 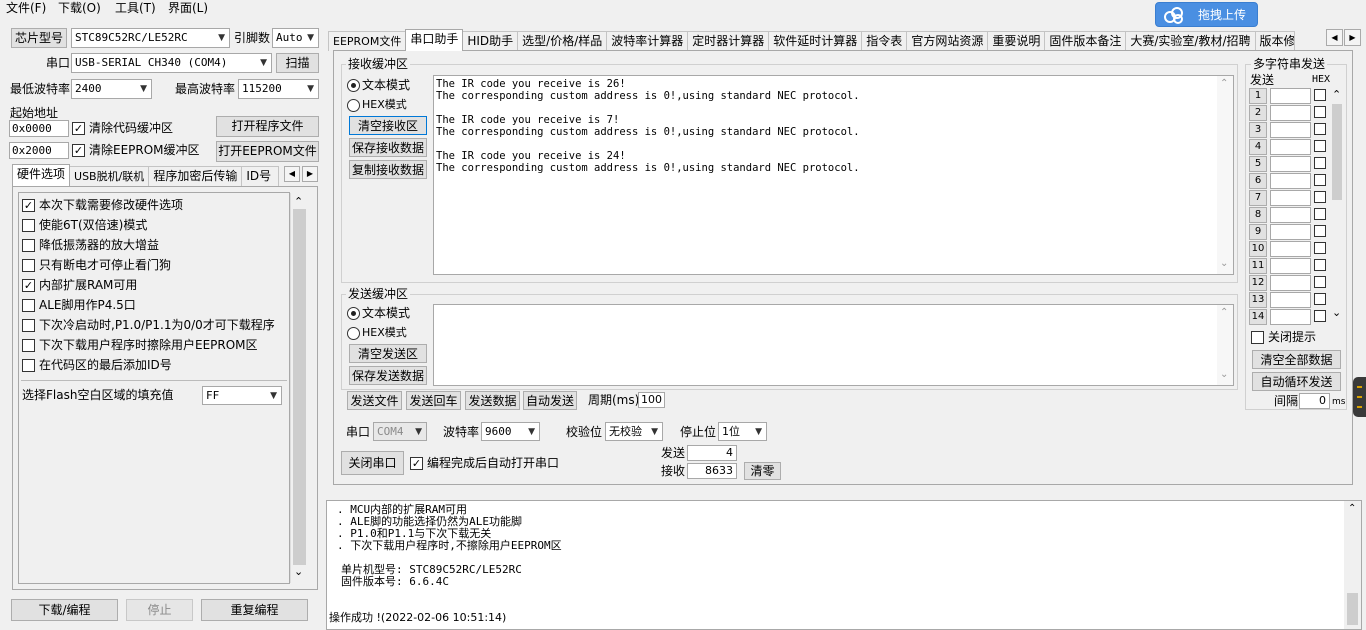 I want to click on auto-open-checkbox: ✓ 编程完成后自动打开串口, so click(x=484, y=463).